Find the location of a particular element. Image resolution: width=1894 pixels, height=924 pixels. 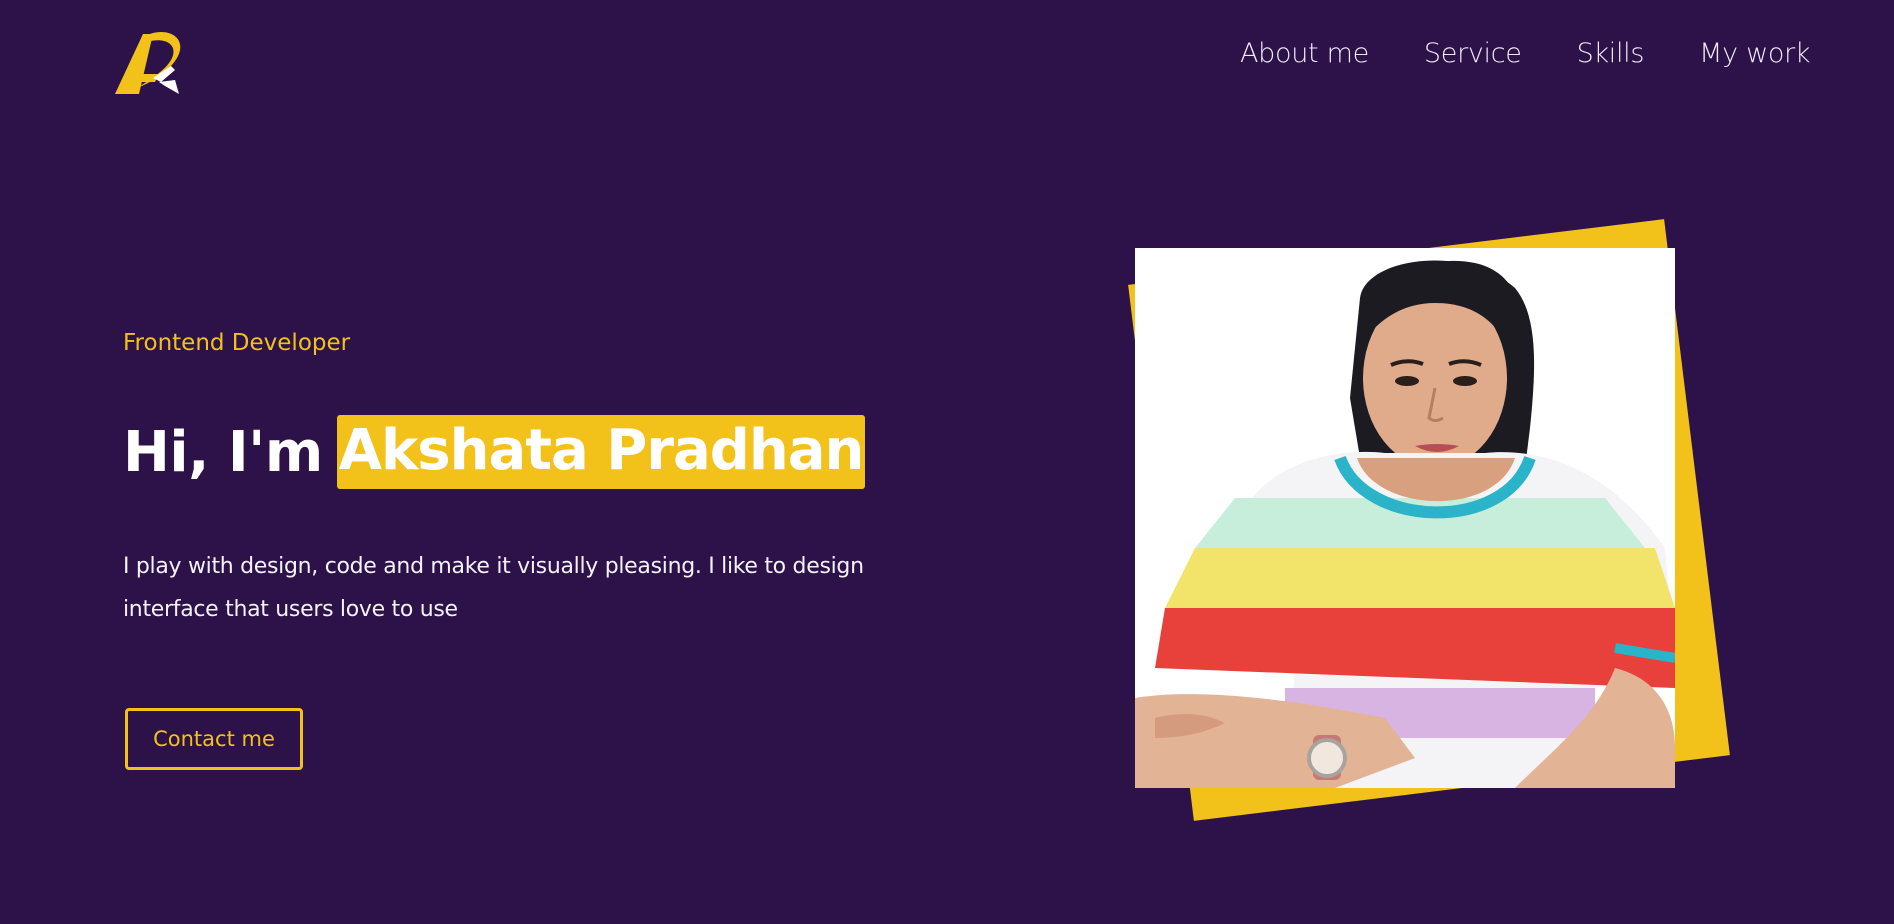

nav-my-work: My work is located at coordinates (1754, 53).